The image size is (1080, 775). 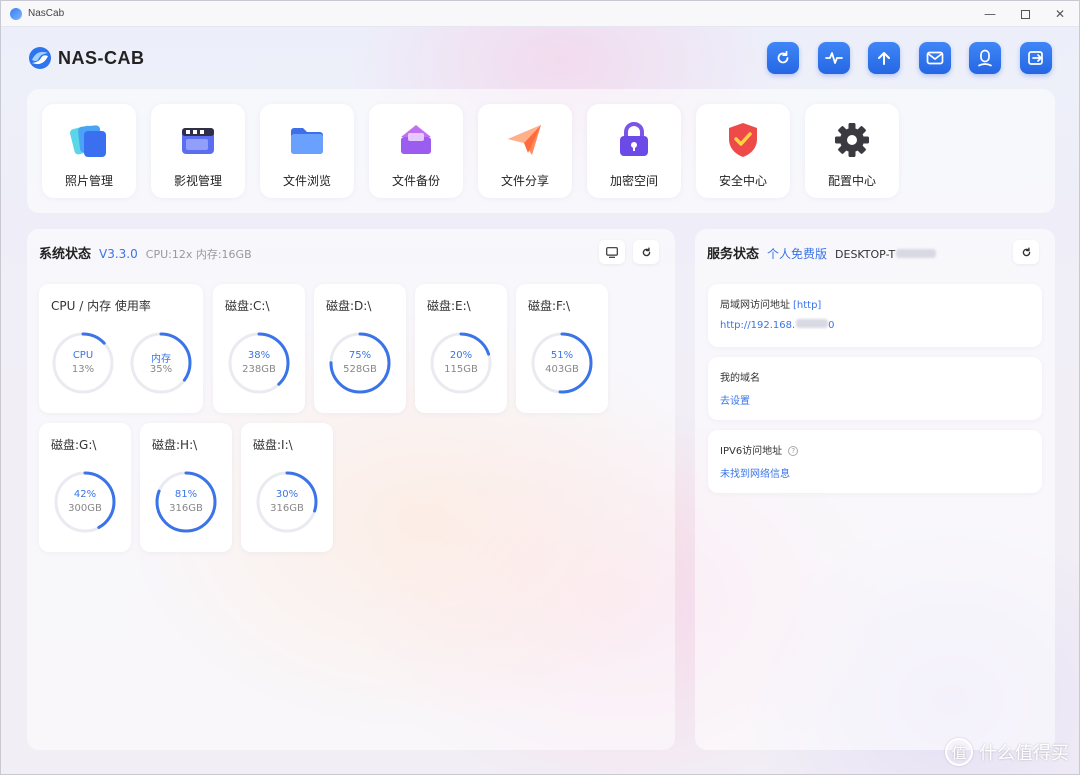 What do you see at coordinates (89, 151) in the screenshot?
I see `app-tile-photos: 照片管理` at bounding box center [89, 151].